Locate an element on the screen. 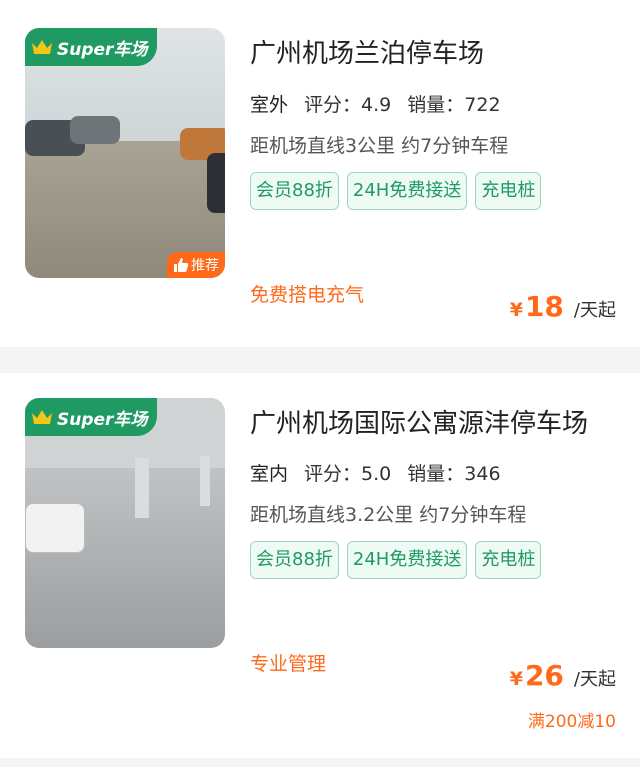 The image size is (640, 767). distance-info: 距机场直线3.2公里 约7分钟车程 is located at coordinates (388, 515).